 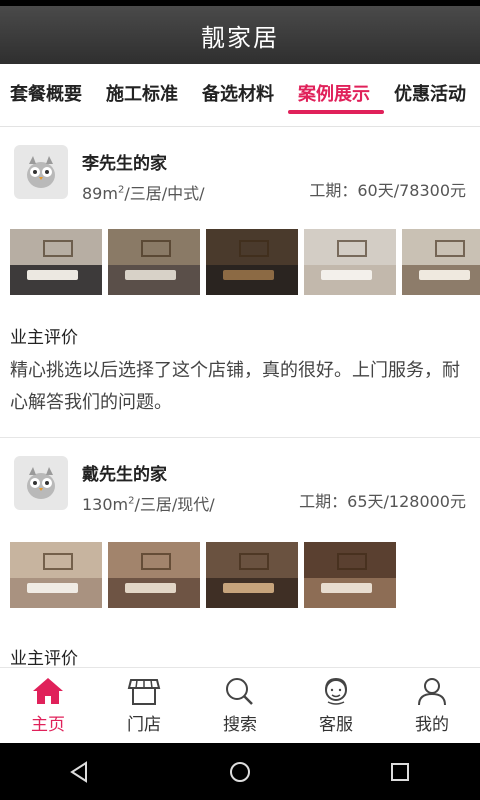 I want to click on case-spec: 130m2/三居/现代/, so click(x=148, y=503).